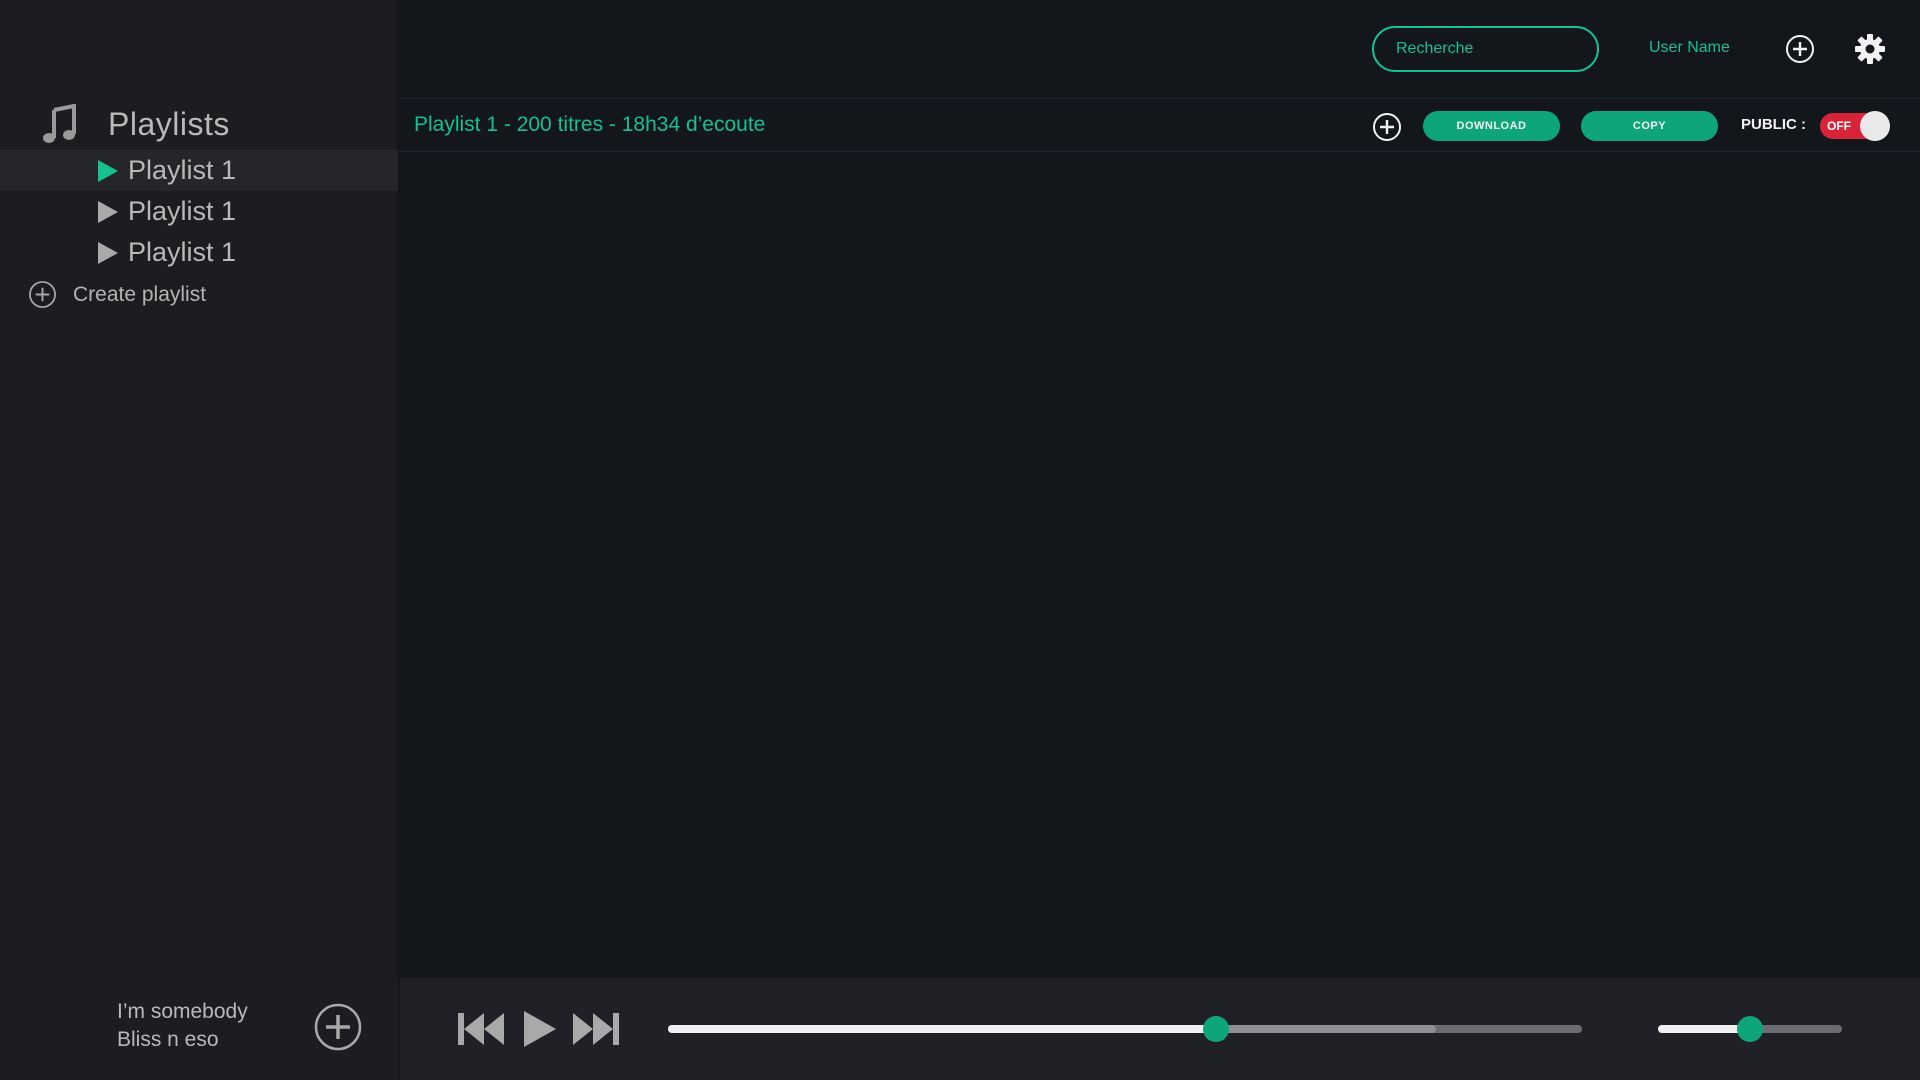  What do you see at coordinates (942, 1029) in the screenshot?
I see `progress-played` at bounding box center [942, 1029].